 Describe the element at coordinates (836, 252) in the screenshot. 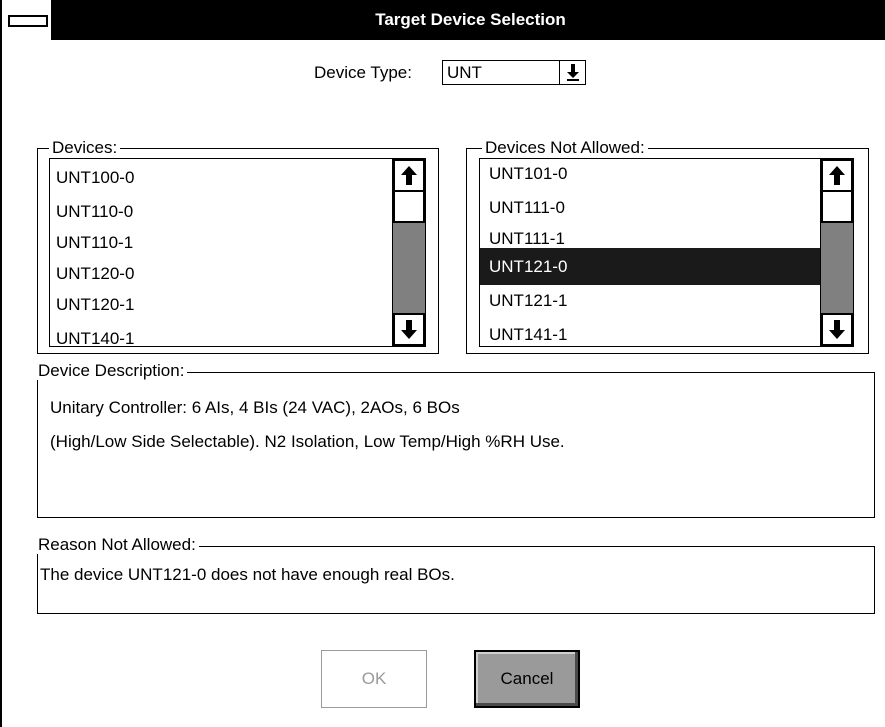

I see `devices-not-allowed-scrollbar` at that location.